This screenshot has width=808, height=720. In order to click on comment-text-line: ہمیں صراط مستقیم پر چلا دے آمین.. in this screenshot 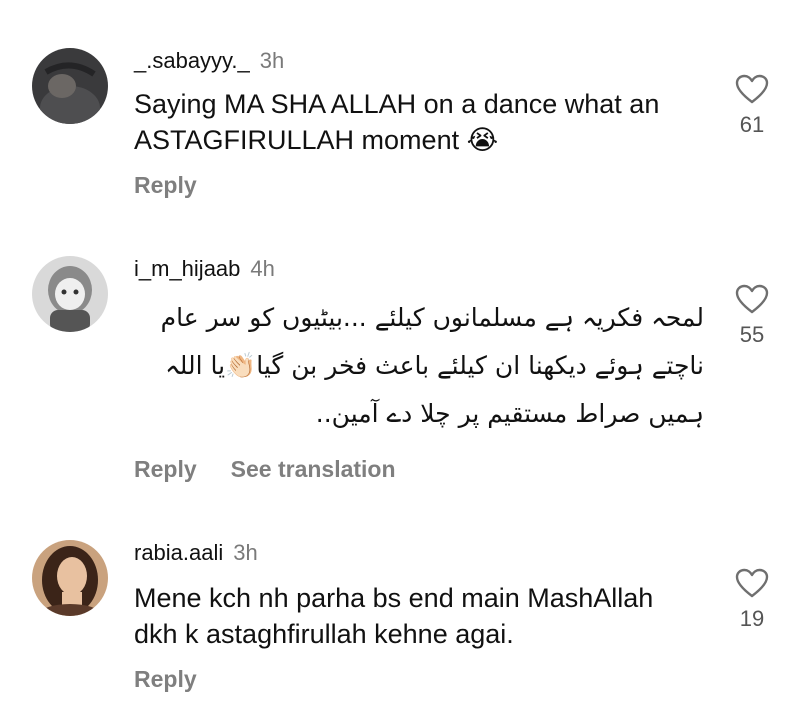, I will do `click(509, 413)`.